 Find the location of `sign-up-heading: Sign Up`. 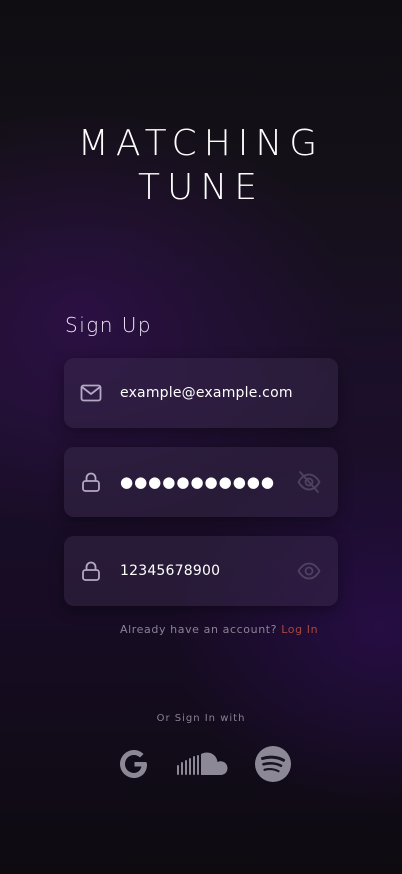

sign-up-heading: Sign Up is located at coordinates (109, 325).